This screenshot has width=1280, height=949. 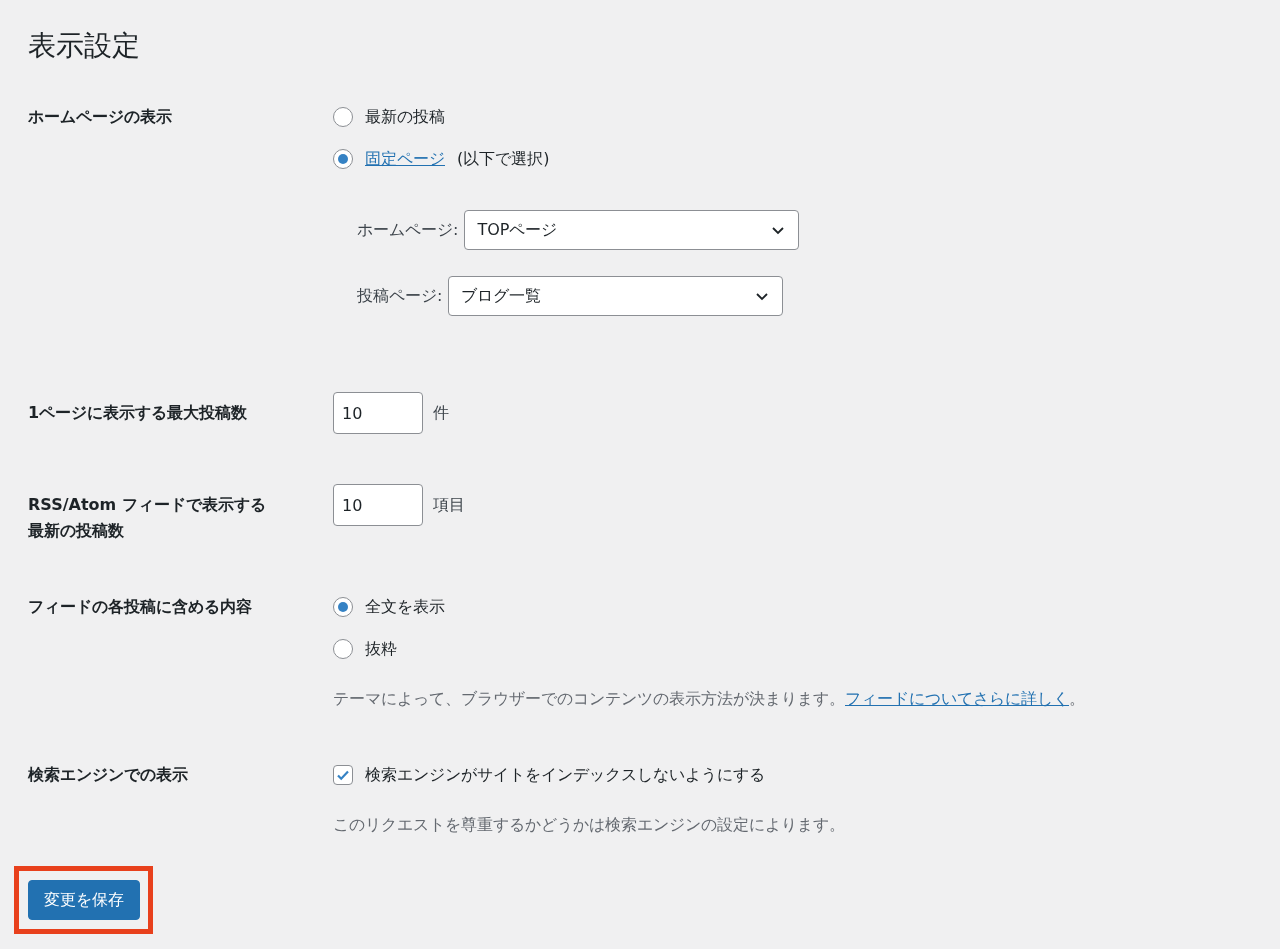 What do you see at coordinates (616, 296) in the screenshot?
I see `page-dropdown: ブログ一覧` at bounding box center [616, 296].